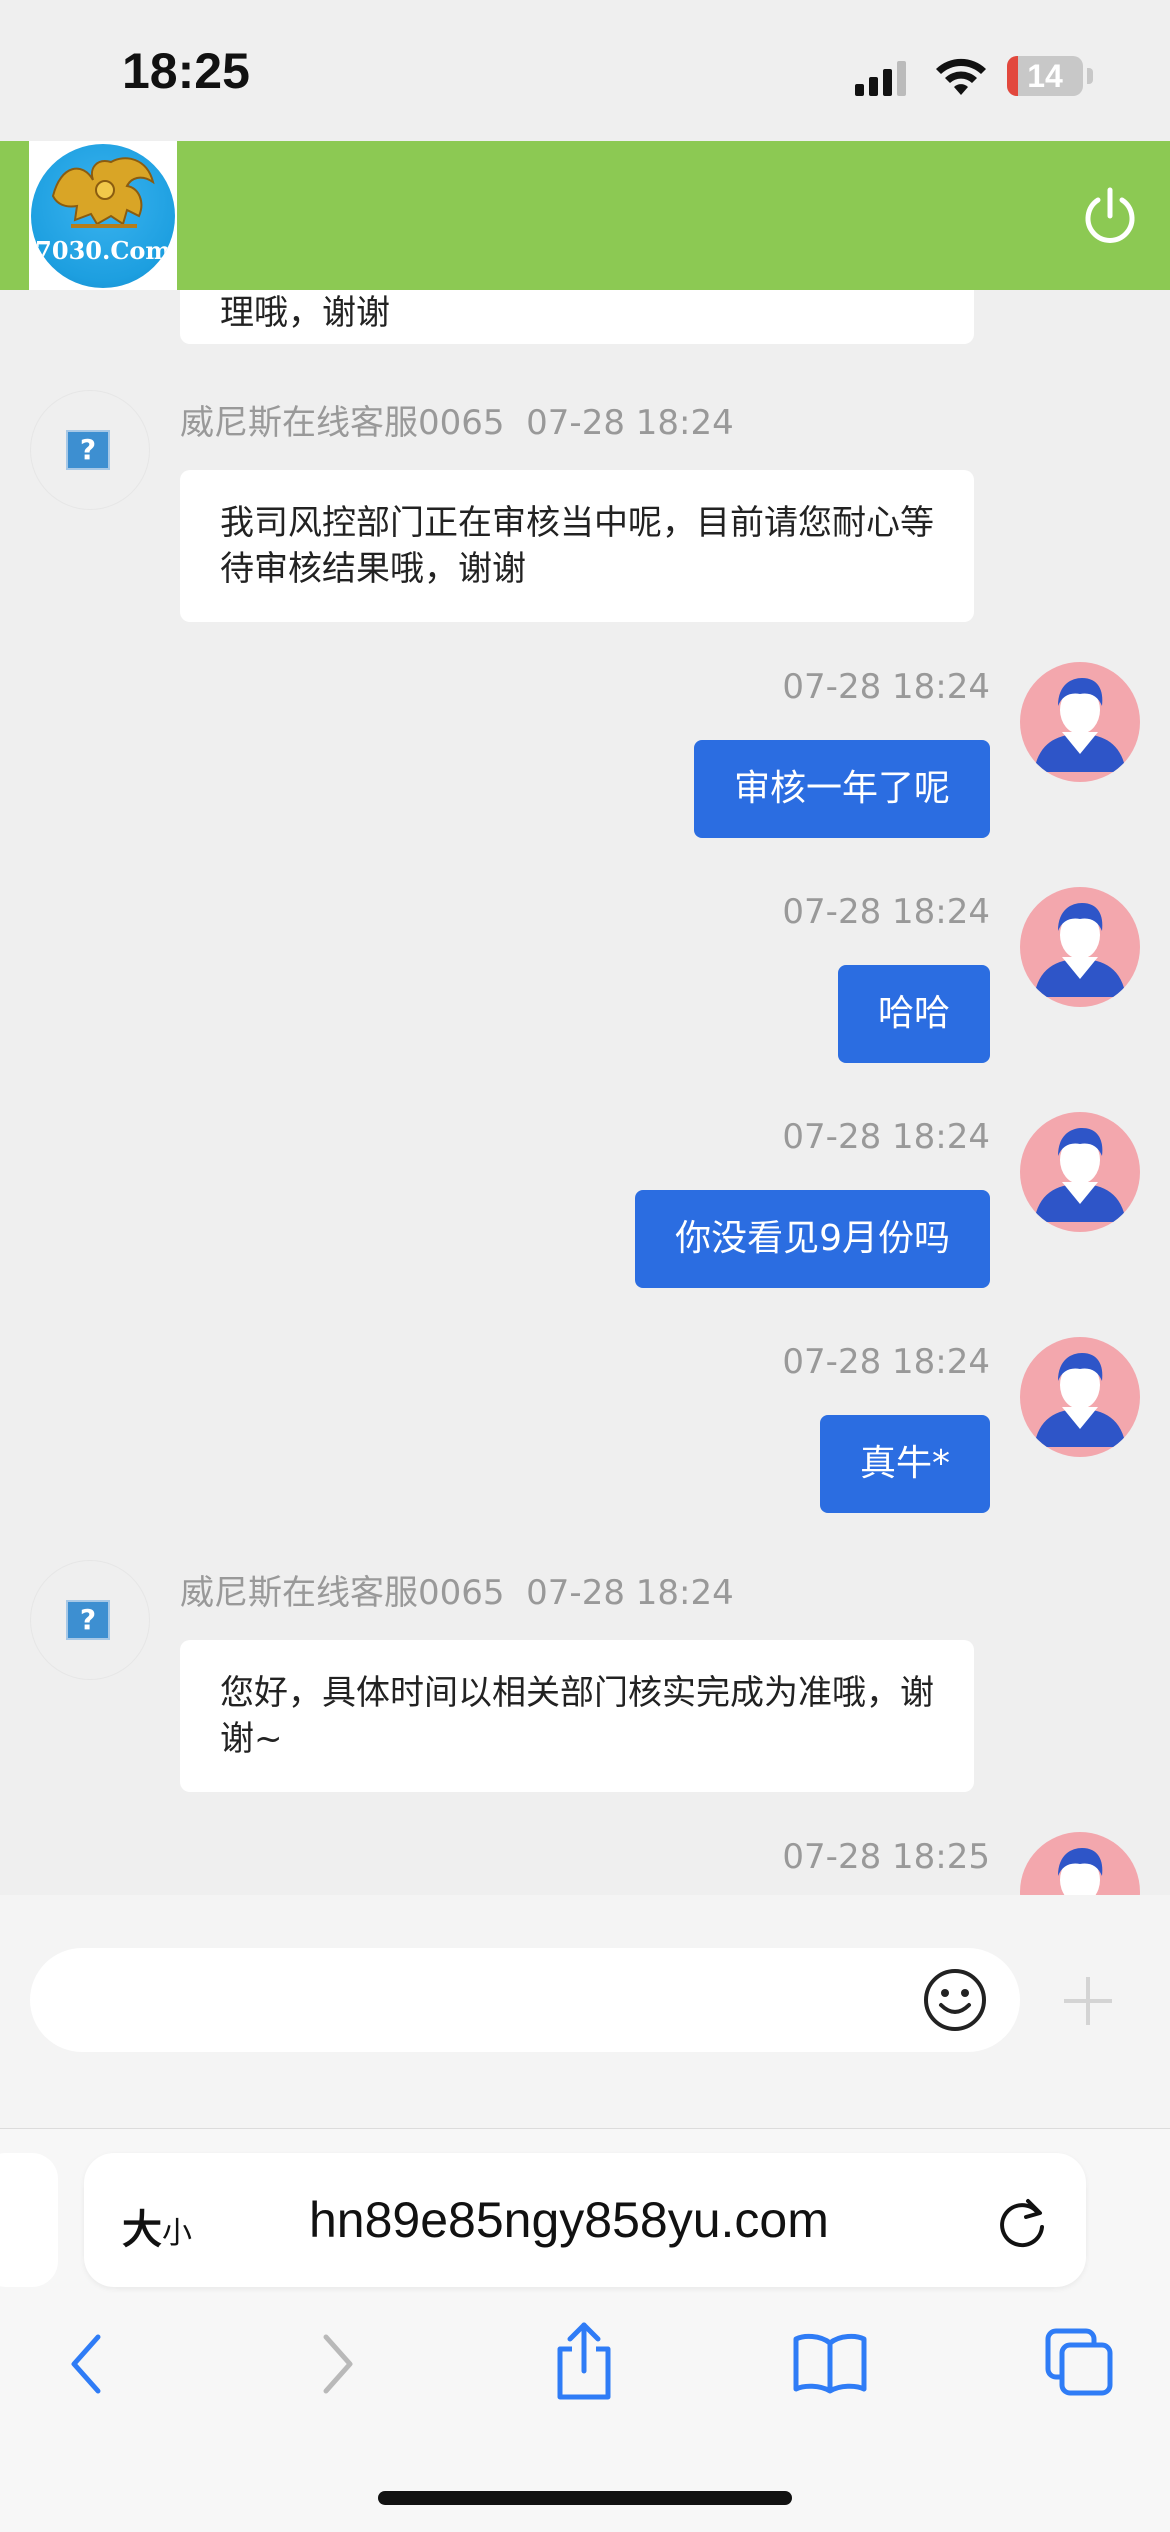  What do you see at coordinates (1088, 2001) in the screenshot?
I see `plus-icon` at bounding box center [1088, 2001].